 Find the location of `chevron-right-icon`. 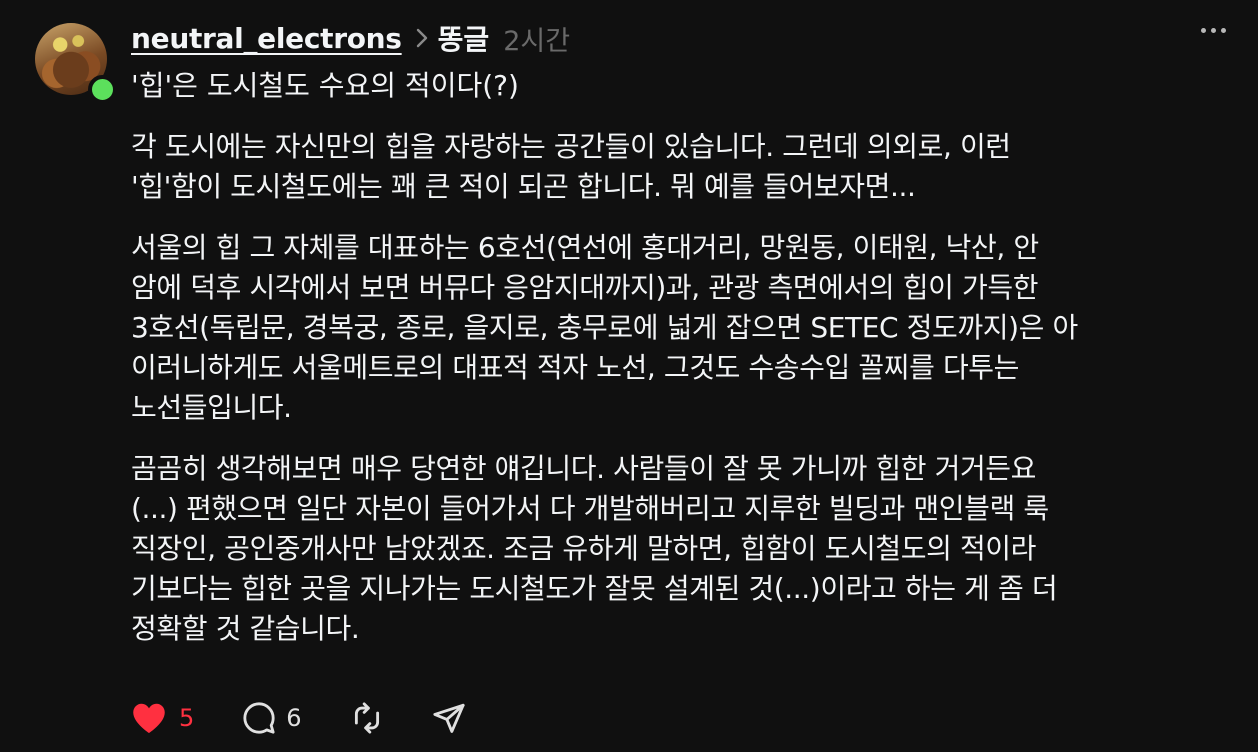

chevron-right-icon is located at coordinates (422, 38).